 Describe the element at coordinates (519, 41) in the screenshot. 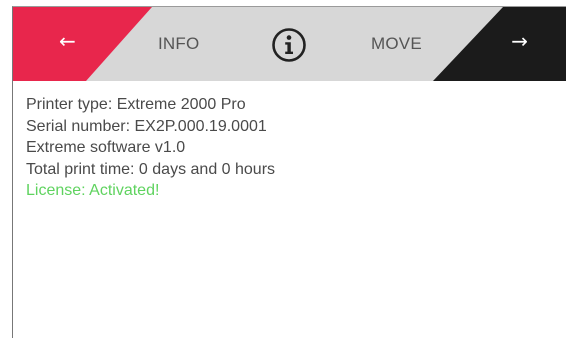

I see `arrow-right-icon: →` at that location.